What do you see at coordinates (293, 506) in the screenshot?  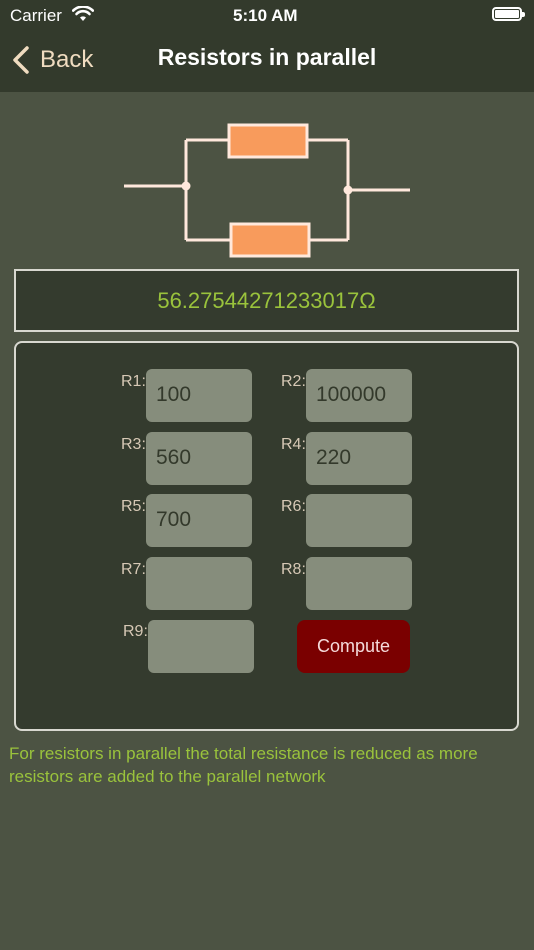 I see `field-label-r6: R6:` at bounding box center [293, 506].